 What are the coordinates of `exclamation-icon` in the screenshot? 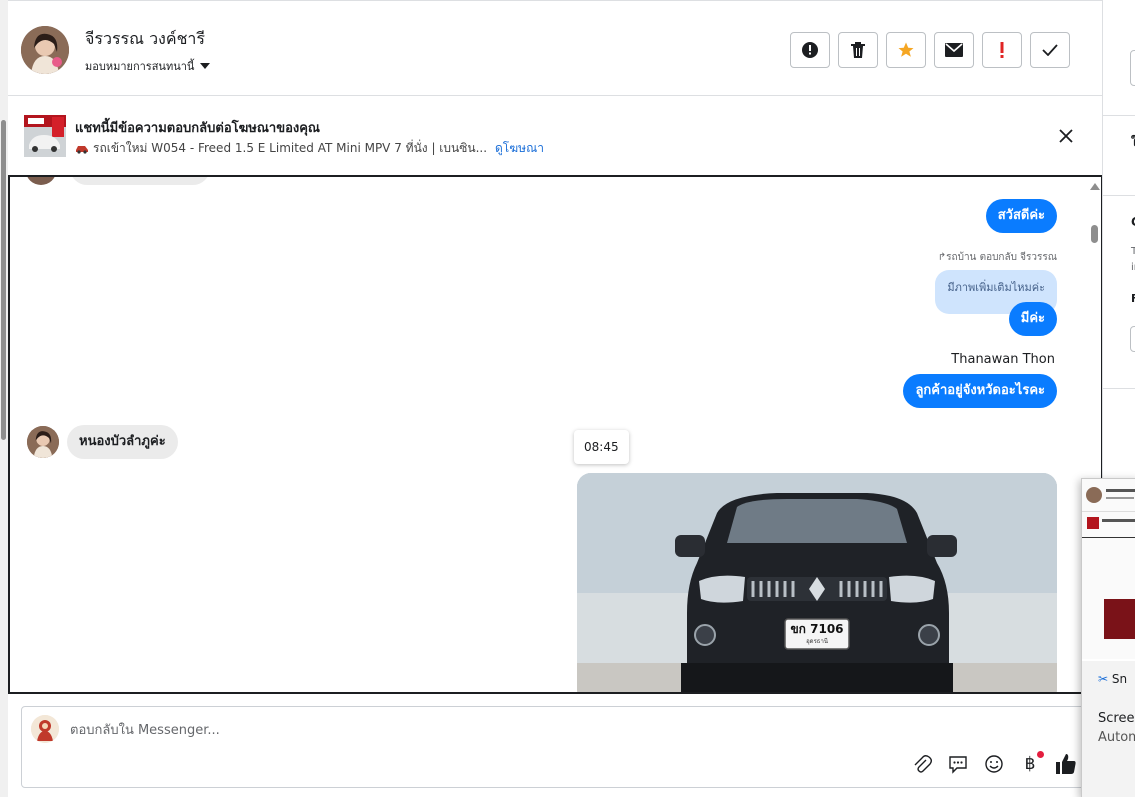 It's located at (1002, 50).